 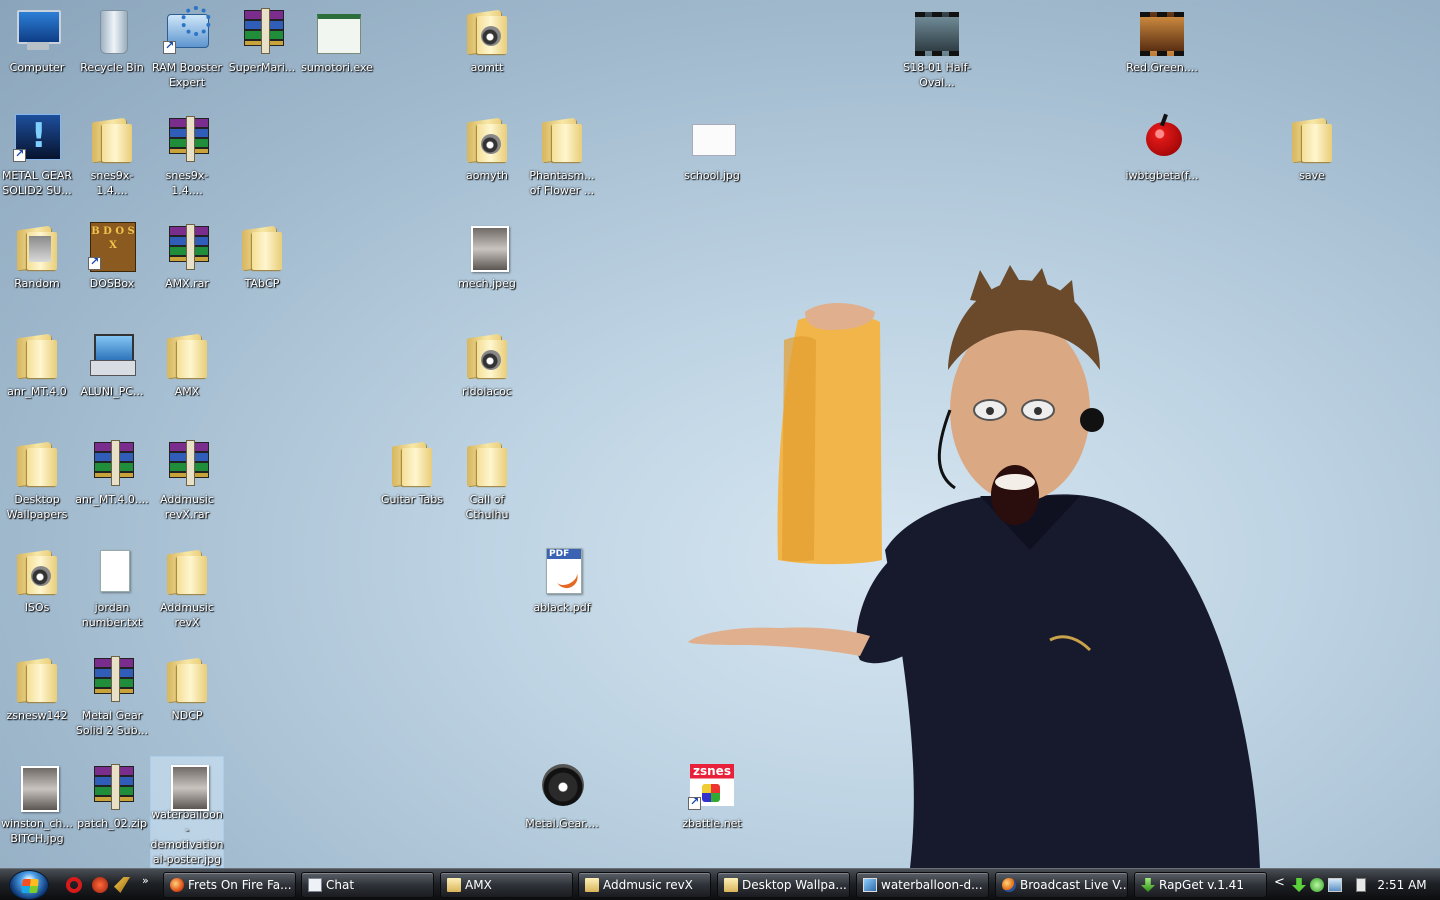 I want to click on waterballoon-item: waterballoon-demotivational-poster.jpg, so click(x=187, y=812).